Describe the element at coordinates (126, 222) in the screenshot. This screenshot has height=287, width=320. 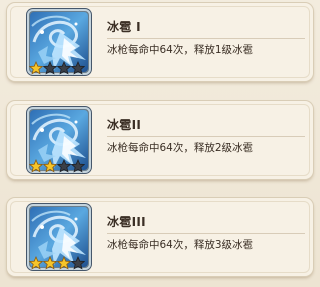
I see `skill-title: 冰雹III` at that location.